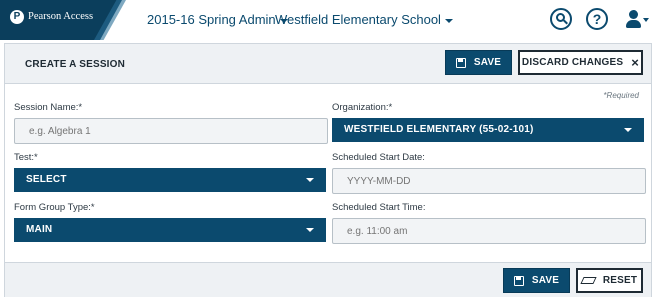 This screenshot has height=300, width=656. What do you see at coordinates (588, 280) in the screenshot?
I see `eraser-icon` at bounding box center [588, 280].